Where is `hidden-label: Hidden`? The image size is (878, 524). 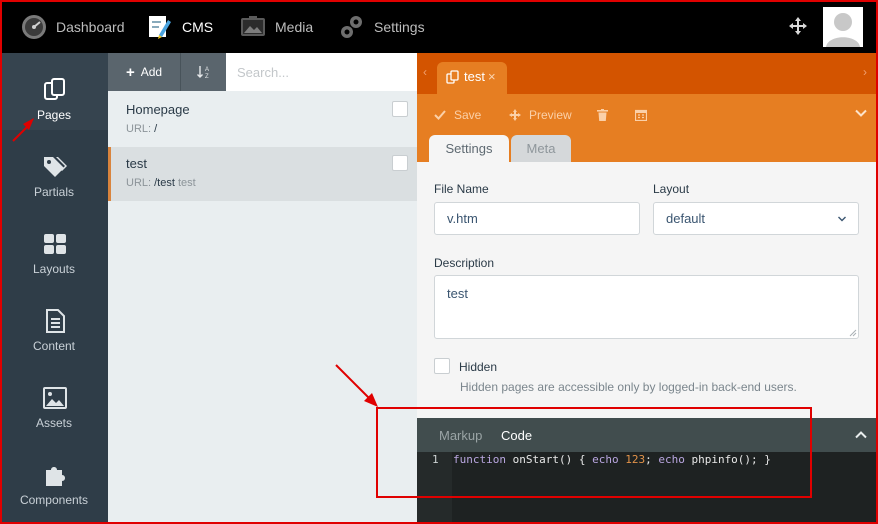 hidden-label: Hidden is located at coordinates (478, 367).